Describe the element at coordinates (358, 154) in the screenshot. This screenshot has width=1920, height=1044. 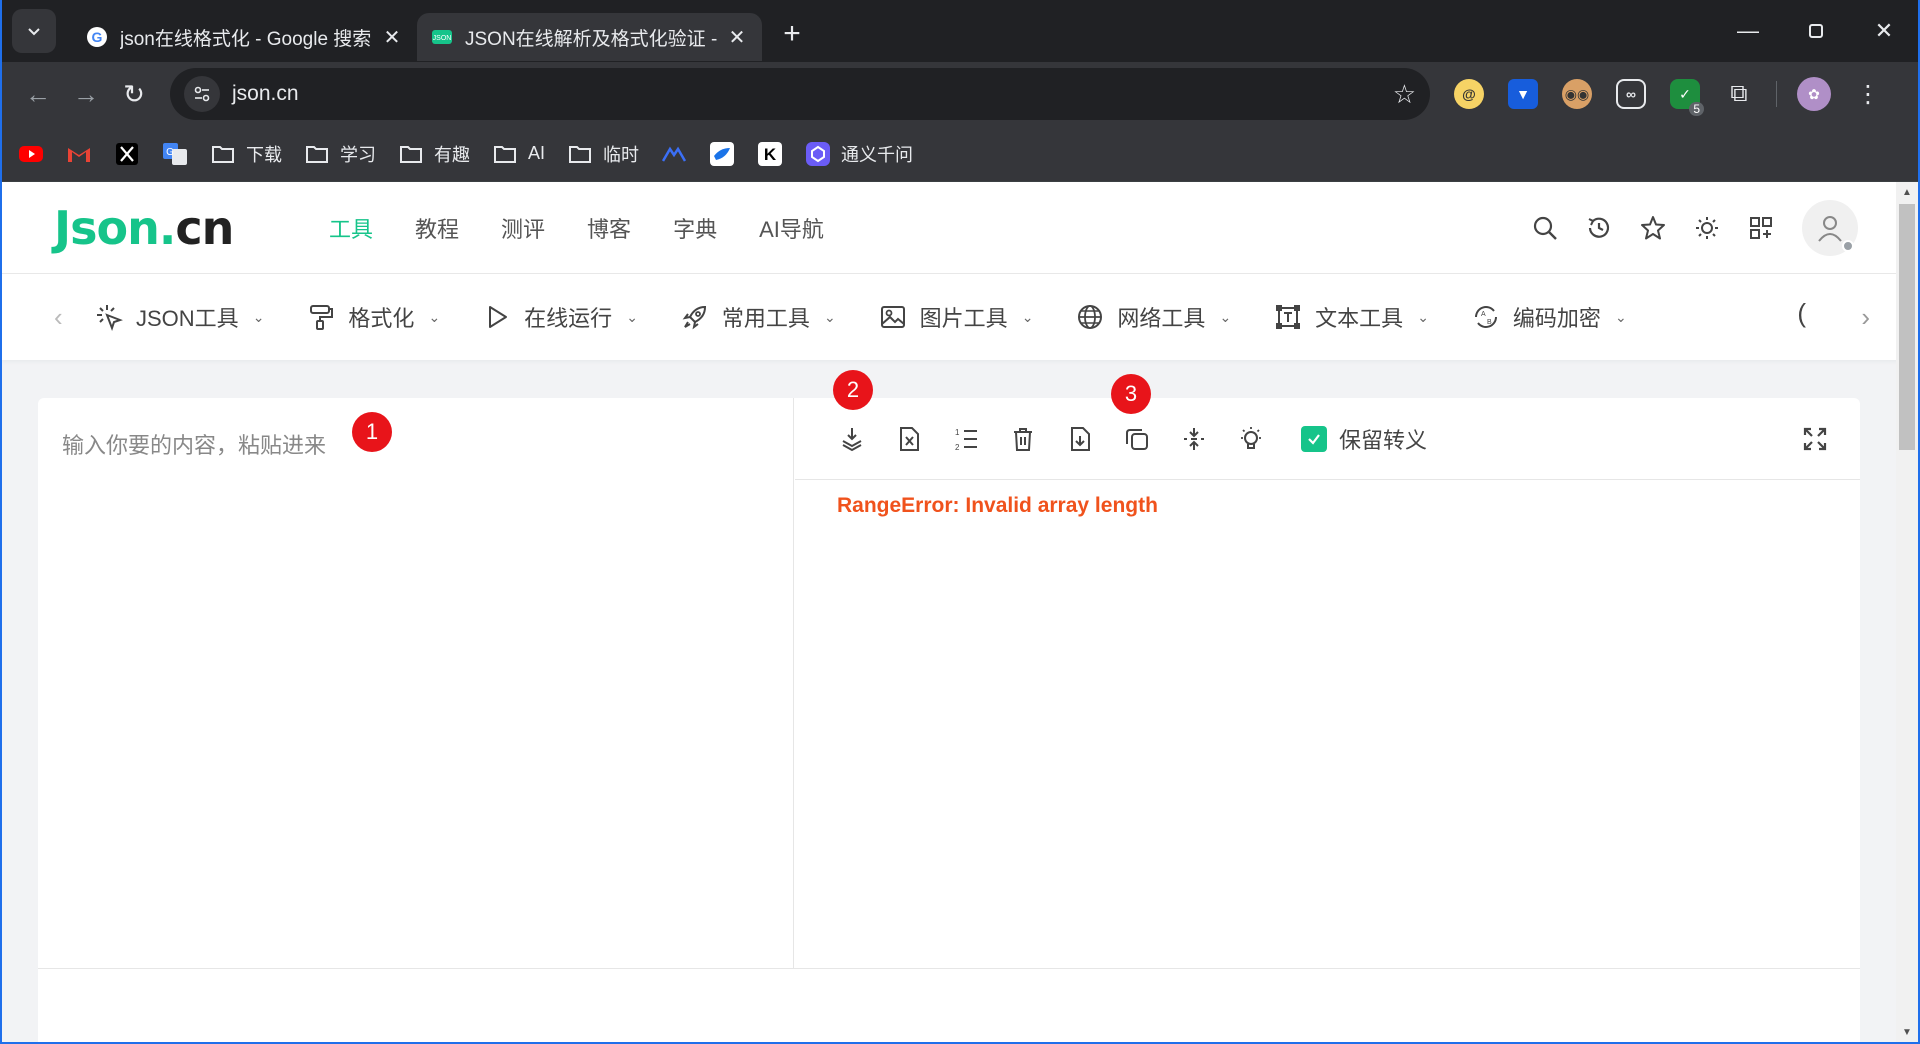
I see `bookmark-label: 学习` at that location.